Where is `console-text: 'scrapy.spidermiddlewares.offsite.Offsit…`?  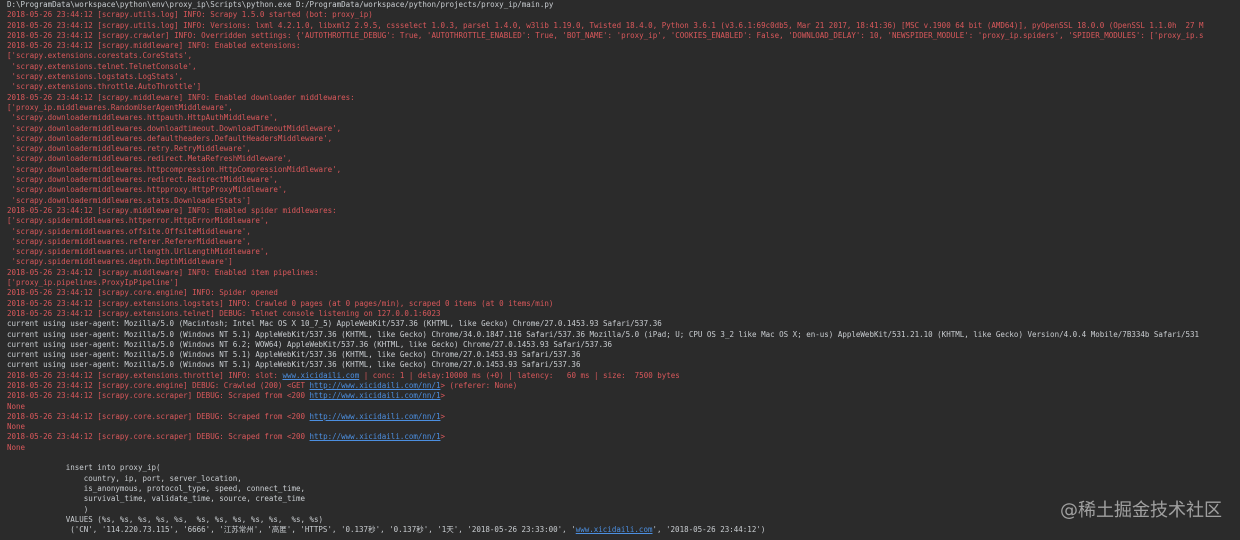 console-text: 'scrapy.spidermiddlewares.offsite.Offsit… is located at coordinates (129, 231).